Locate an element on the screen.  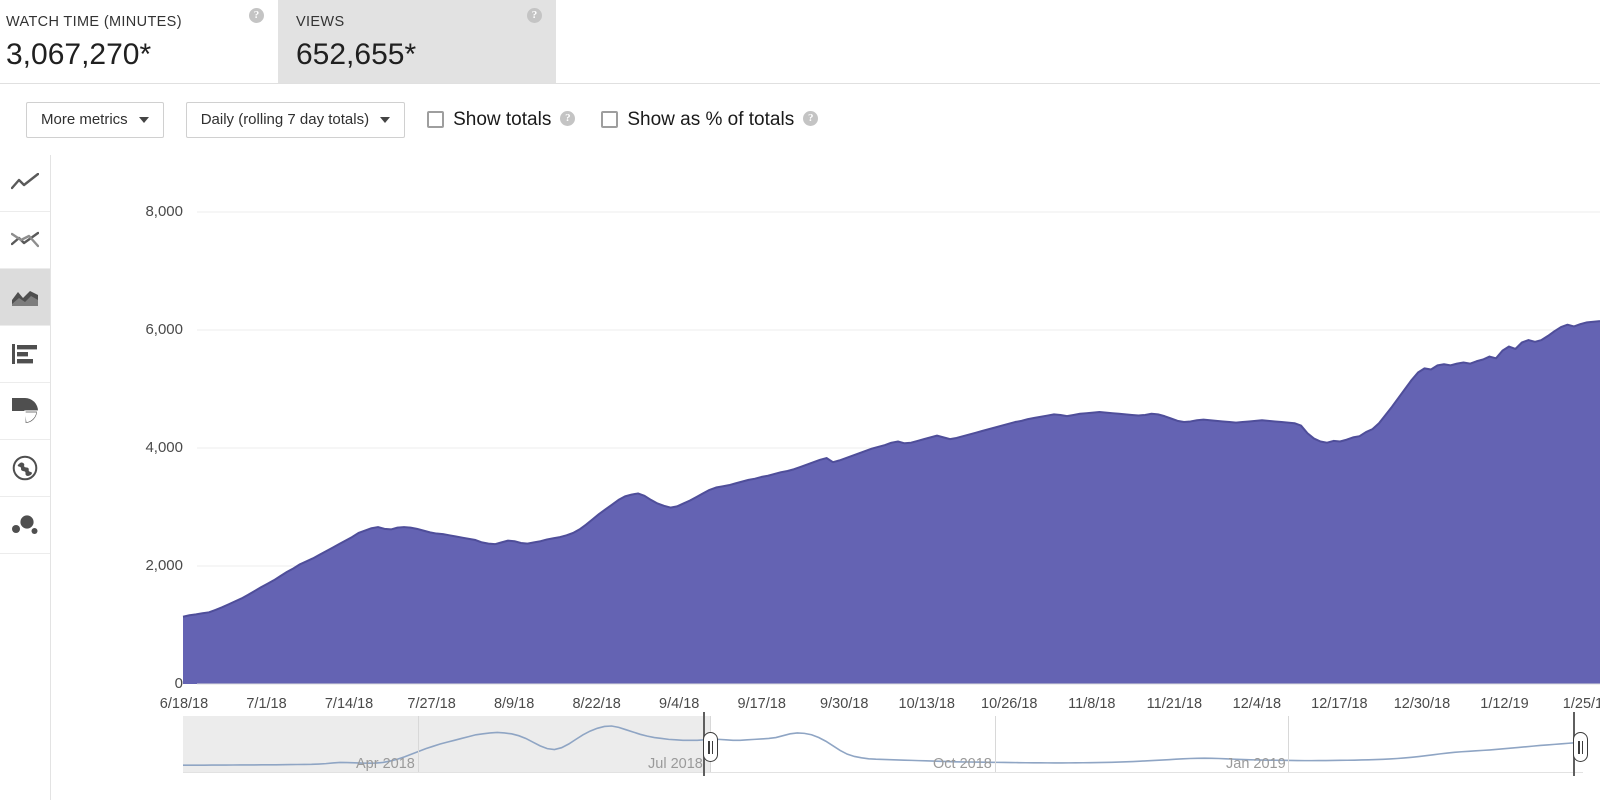
show-totals-checkbox-group: Show totals ? is located at coordinates (501, 119).